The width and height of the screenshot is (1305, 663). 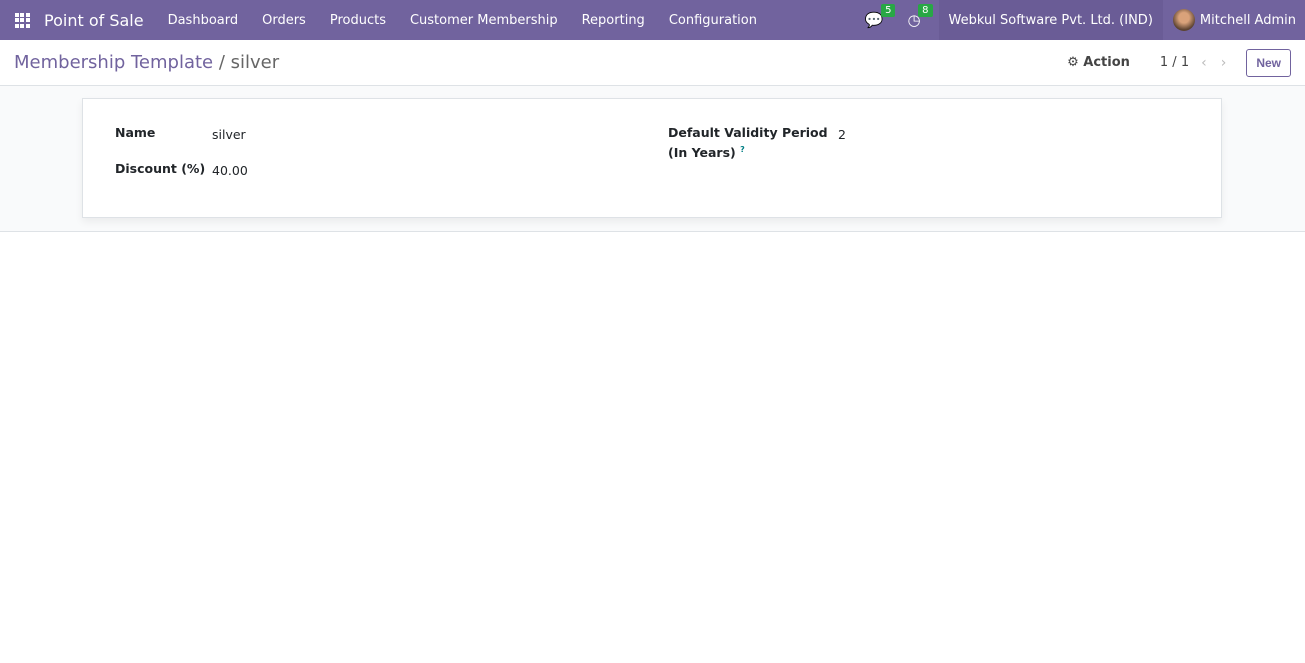 I want to click on action-button: ⚙ Action, so click(x=1098, y=62).